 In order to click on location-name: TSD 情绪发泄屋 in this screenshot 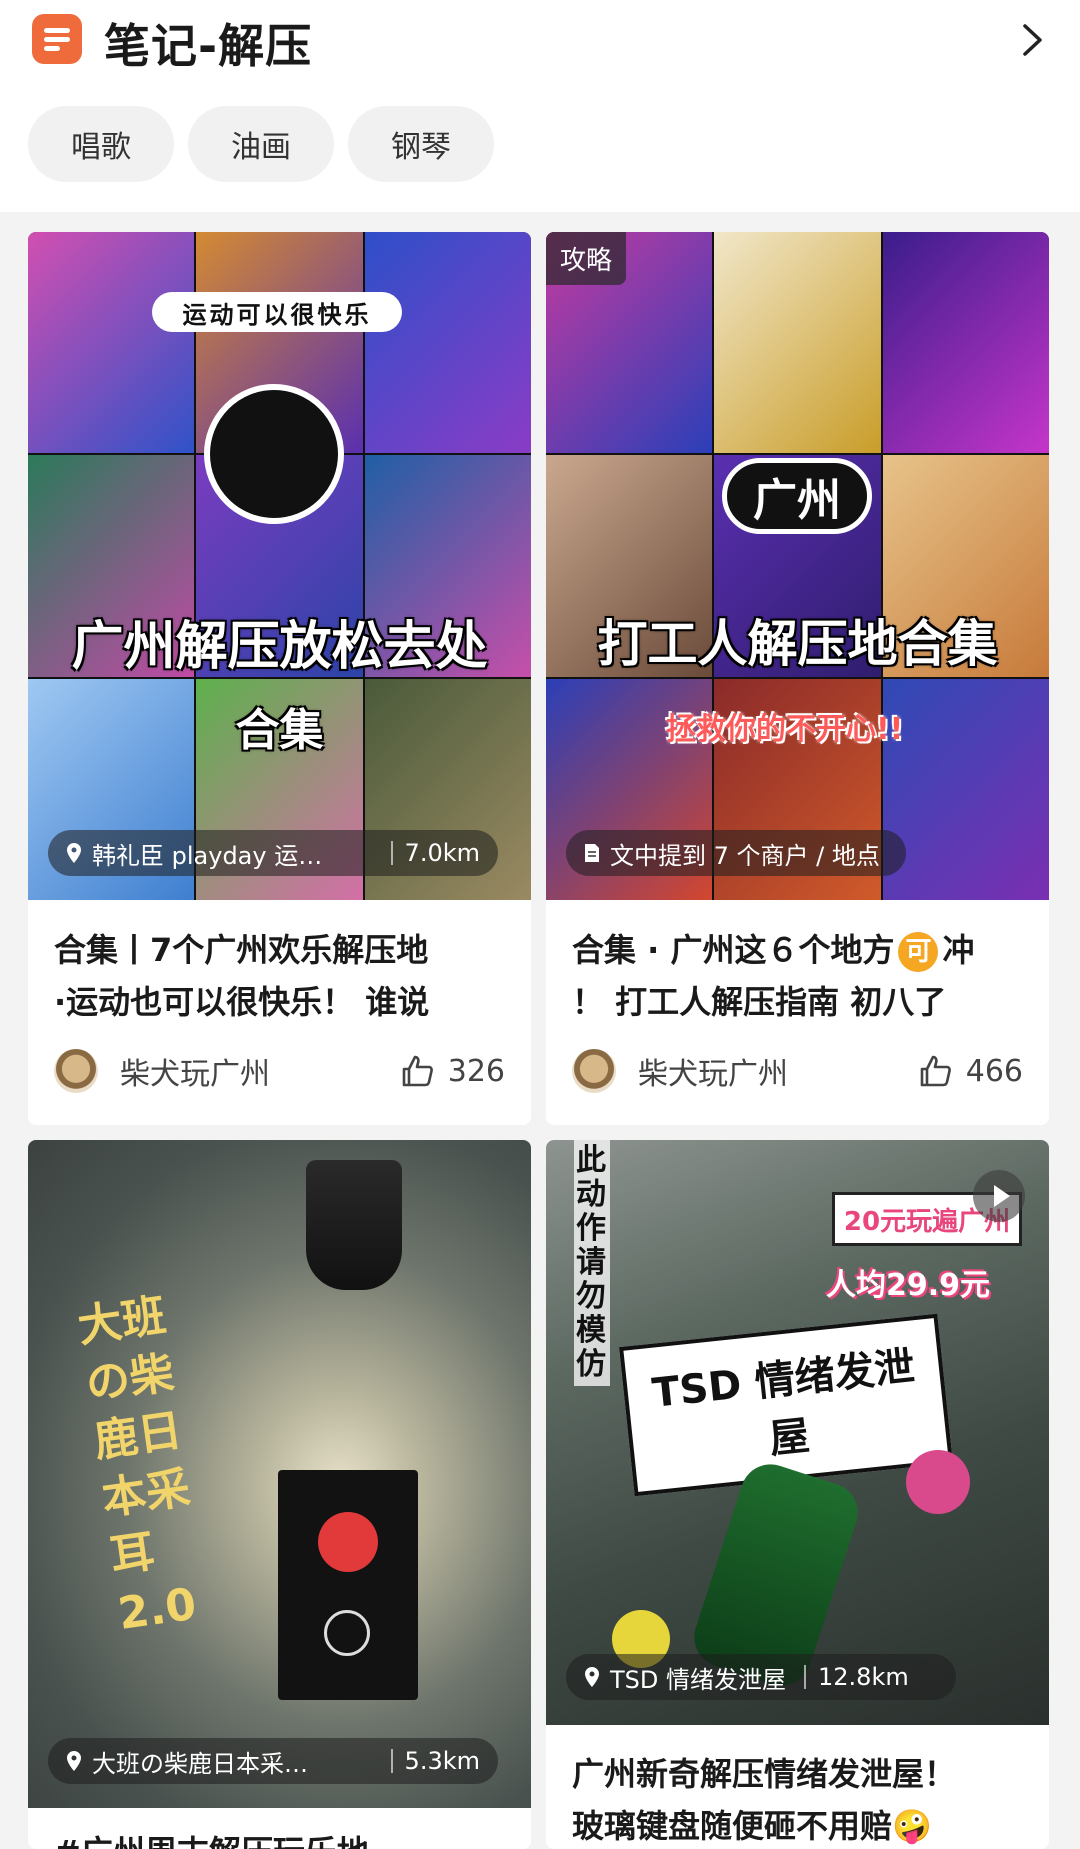, I will do `click(698, 1679)`.